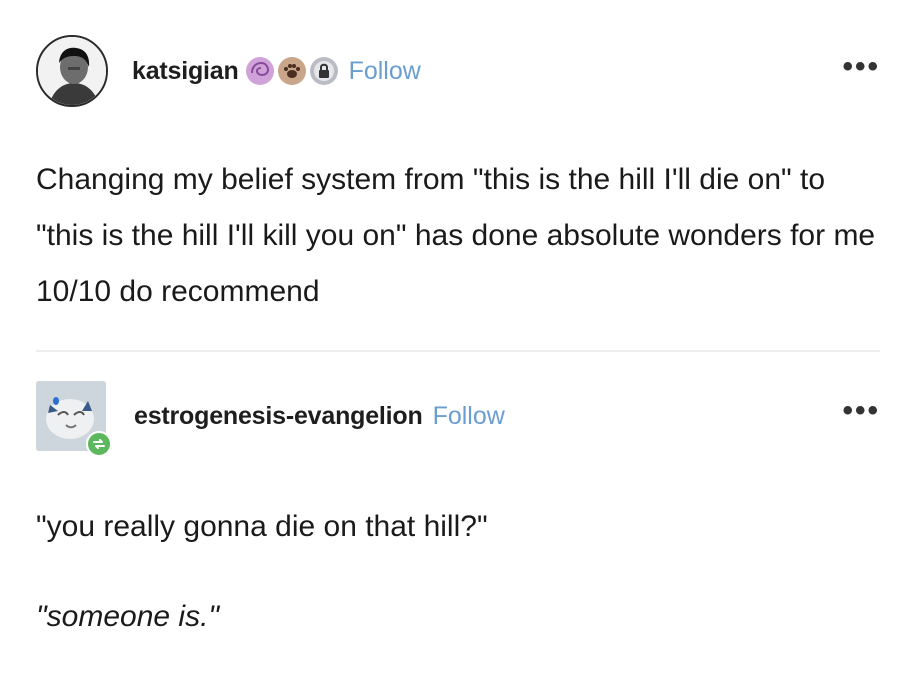  I want to click on username: estrogenesis-evangelion, so click(278, 416).